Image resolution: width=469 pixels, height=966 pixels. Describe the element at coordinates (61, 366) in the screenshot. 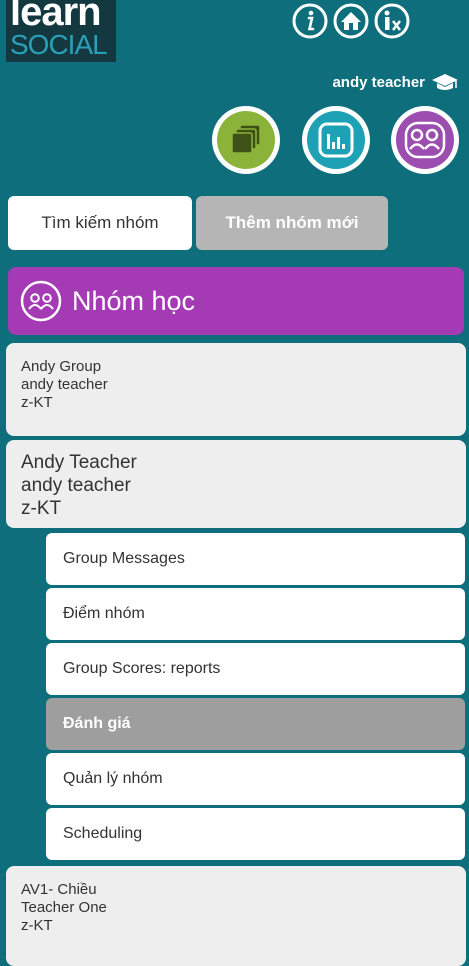

I see `group-name: Andy Group` at that location.